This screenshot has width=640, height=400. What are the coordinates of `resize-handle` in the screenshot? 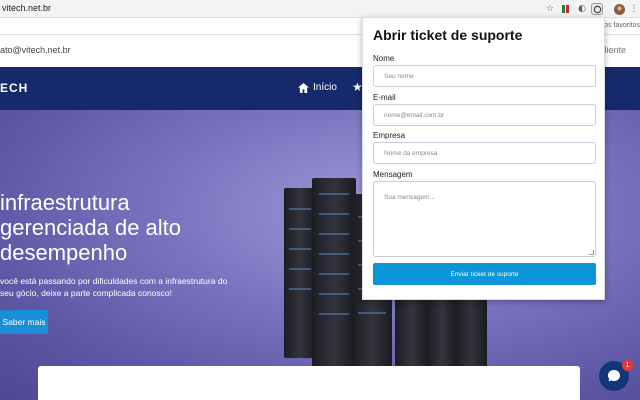 It's located at (591, 252).